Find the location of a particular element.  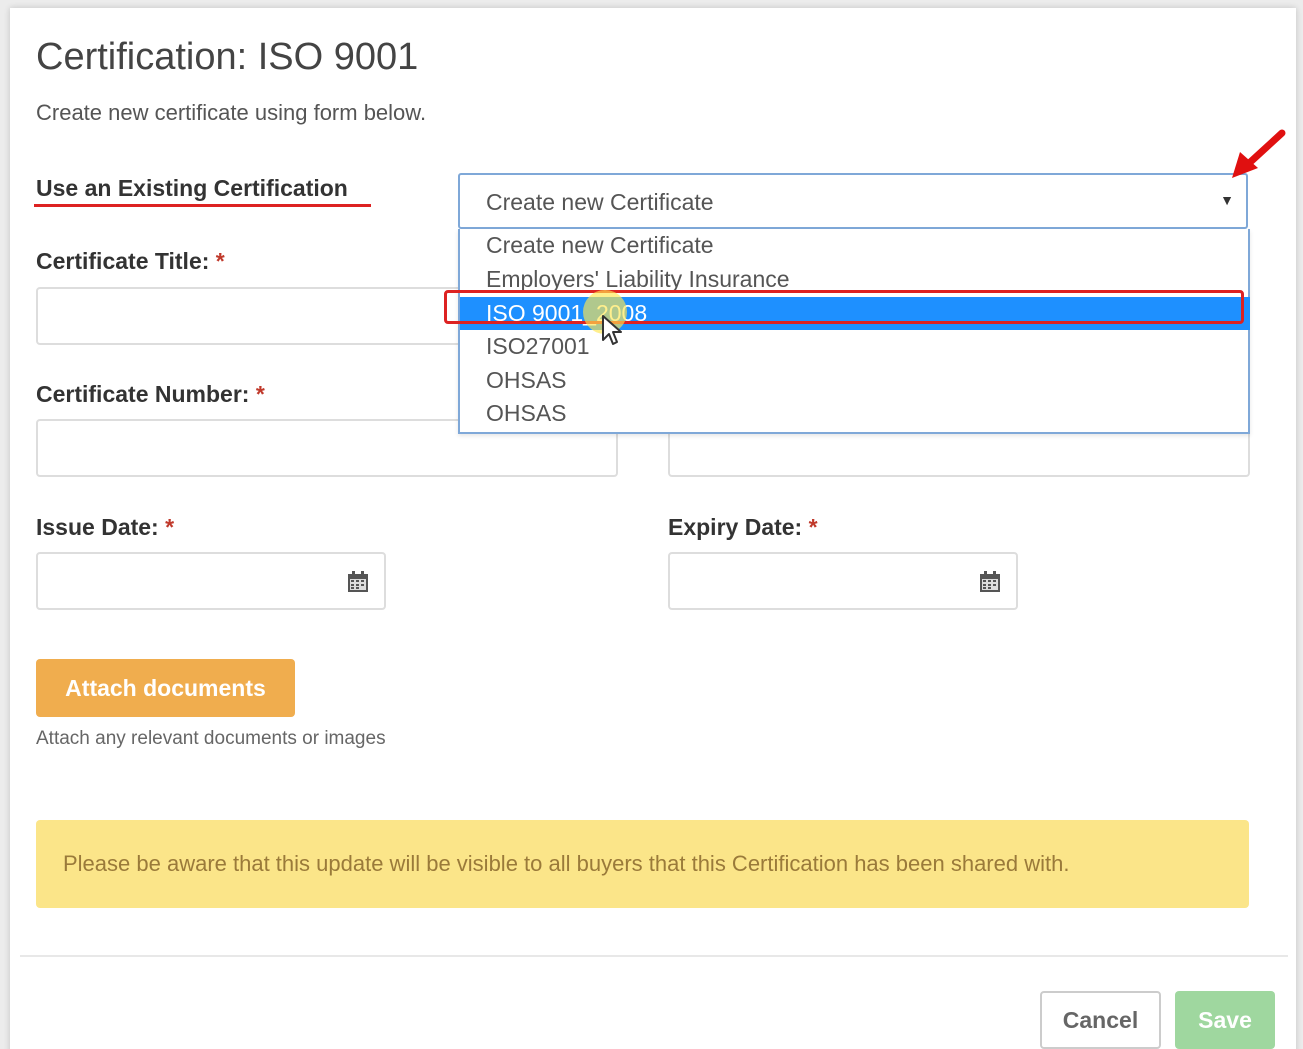

expiry-date-input is located at coordinates (843, 581).